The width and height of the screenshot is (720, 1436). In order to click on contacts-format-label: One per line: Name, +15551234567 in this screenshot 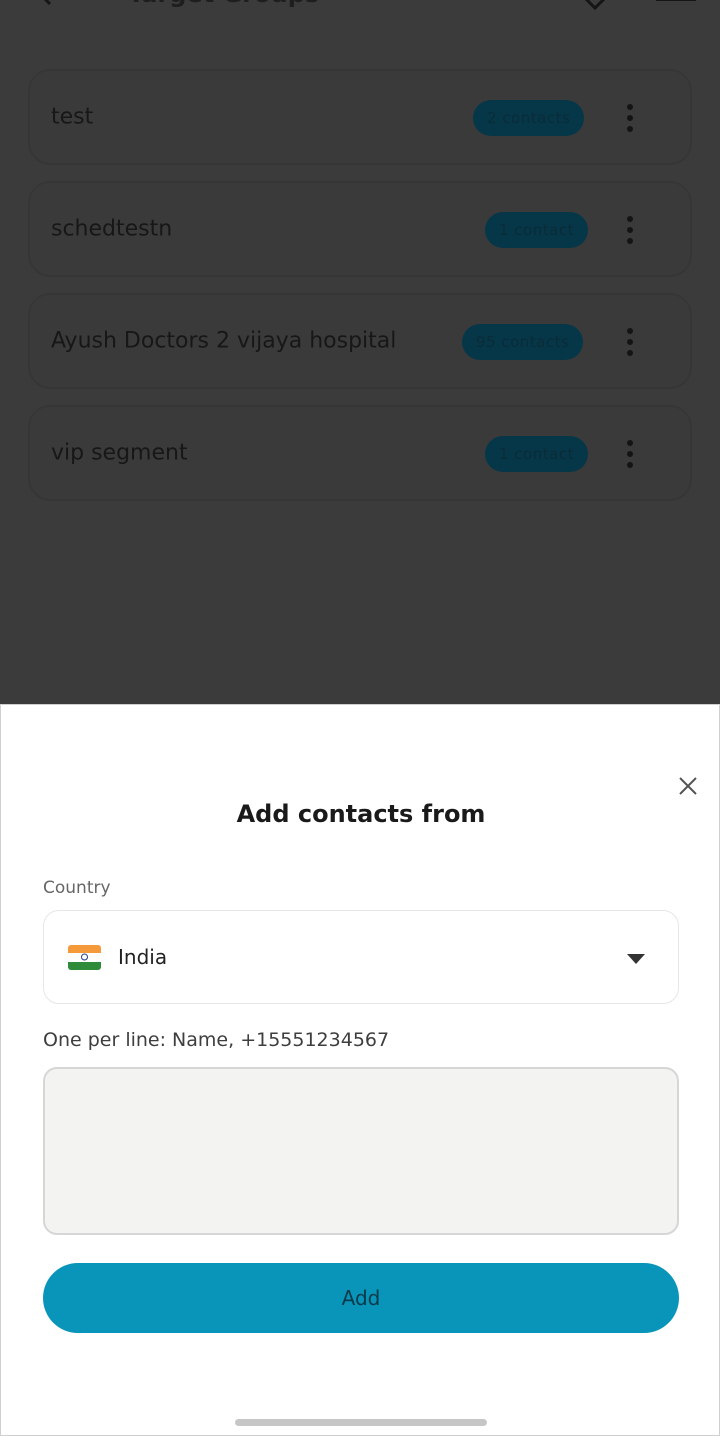, I will do `click(216, 1040)`.